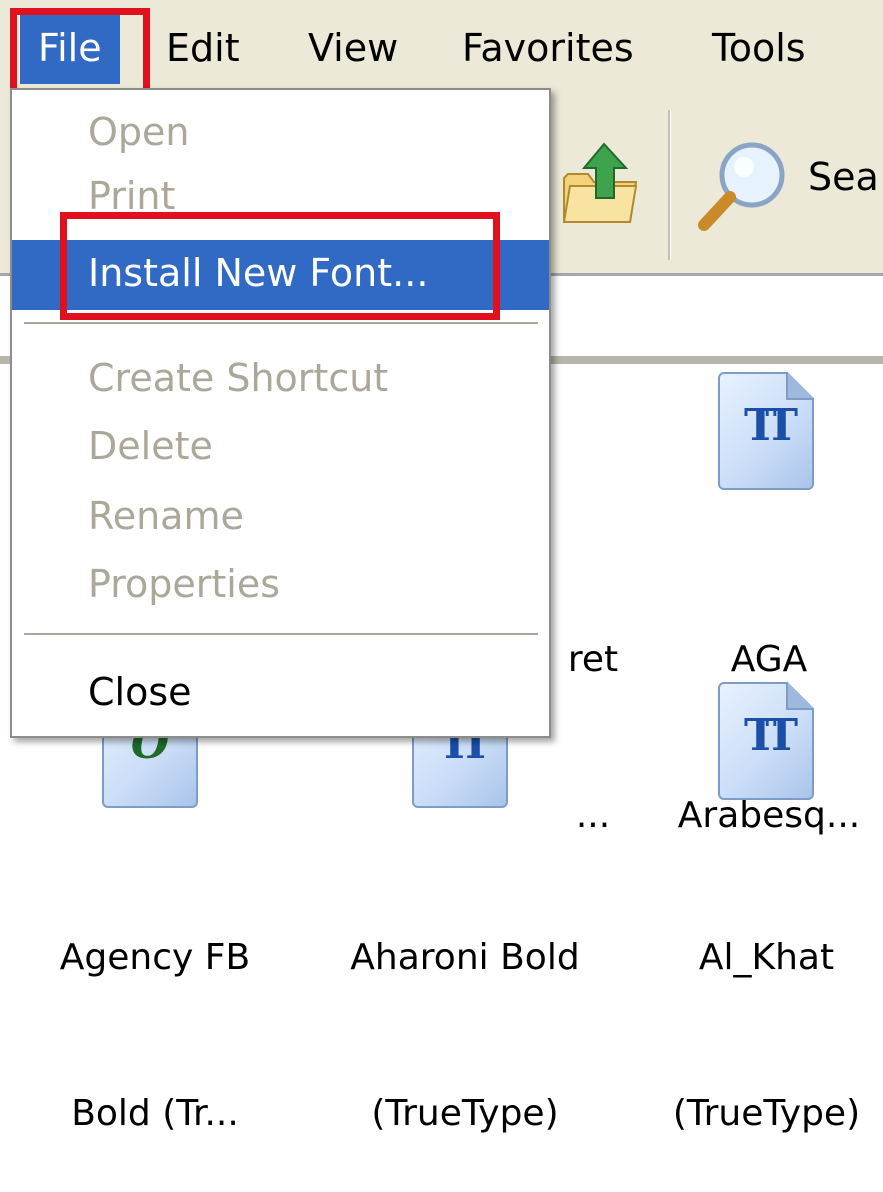  Describe the element at coordinates (203, 48) in the screenshot. I see `menu-edit: Edit` at that location.